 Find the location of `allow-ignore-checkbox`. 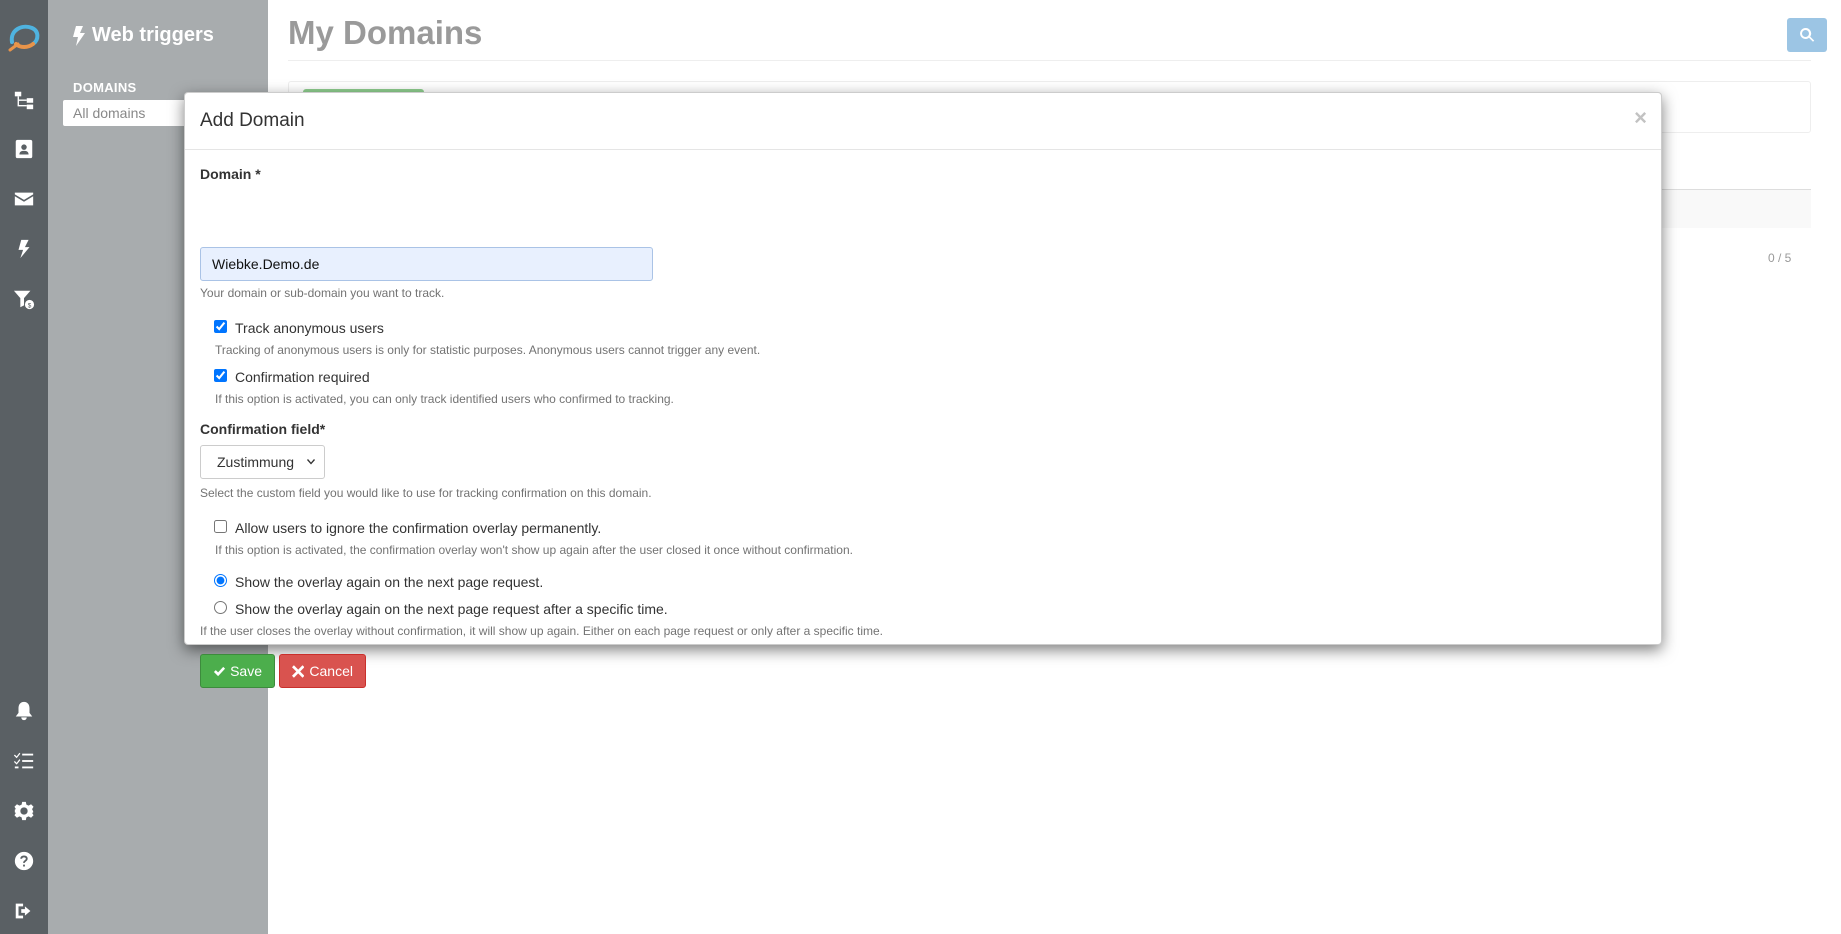

allow-ignore-checkbox is located at coordinates (220, 526).